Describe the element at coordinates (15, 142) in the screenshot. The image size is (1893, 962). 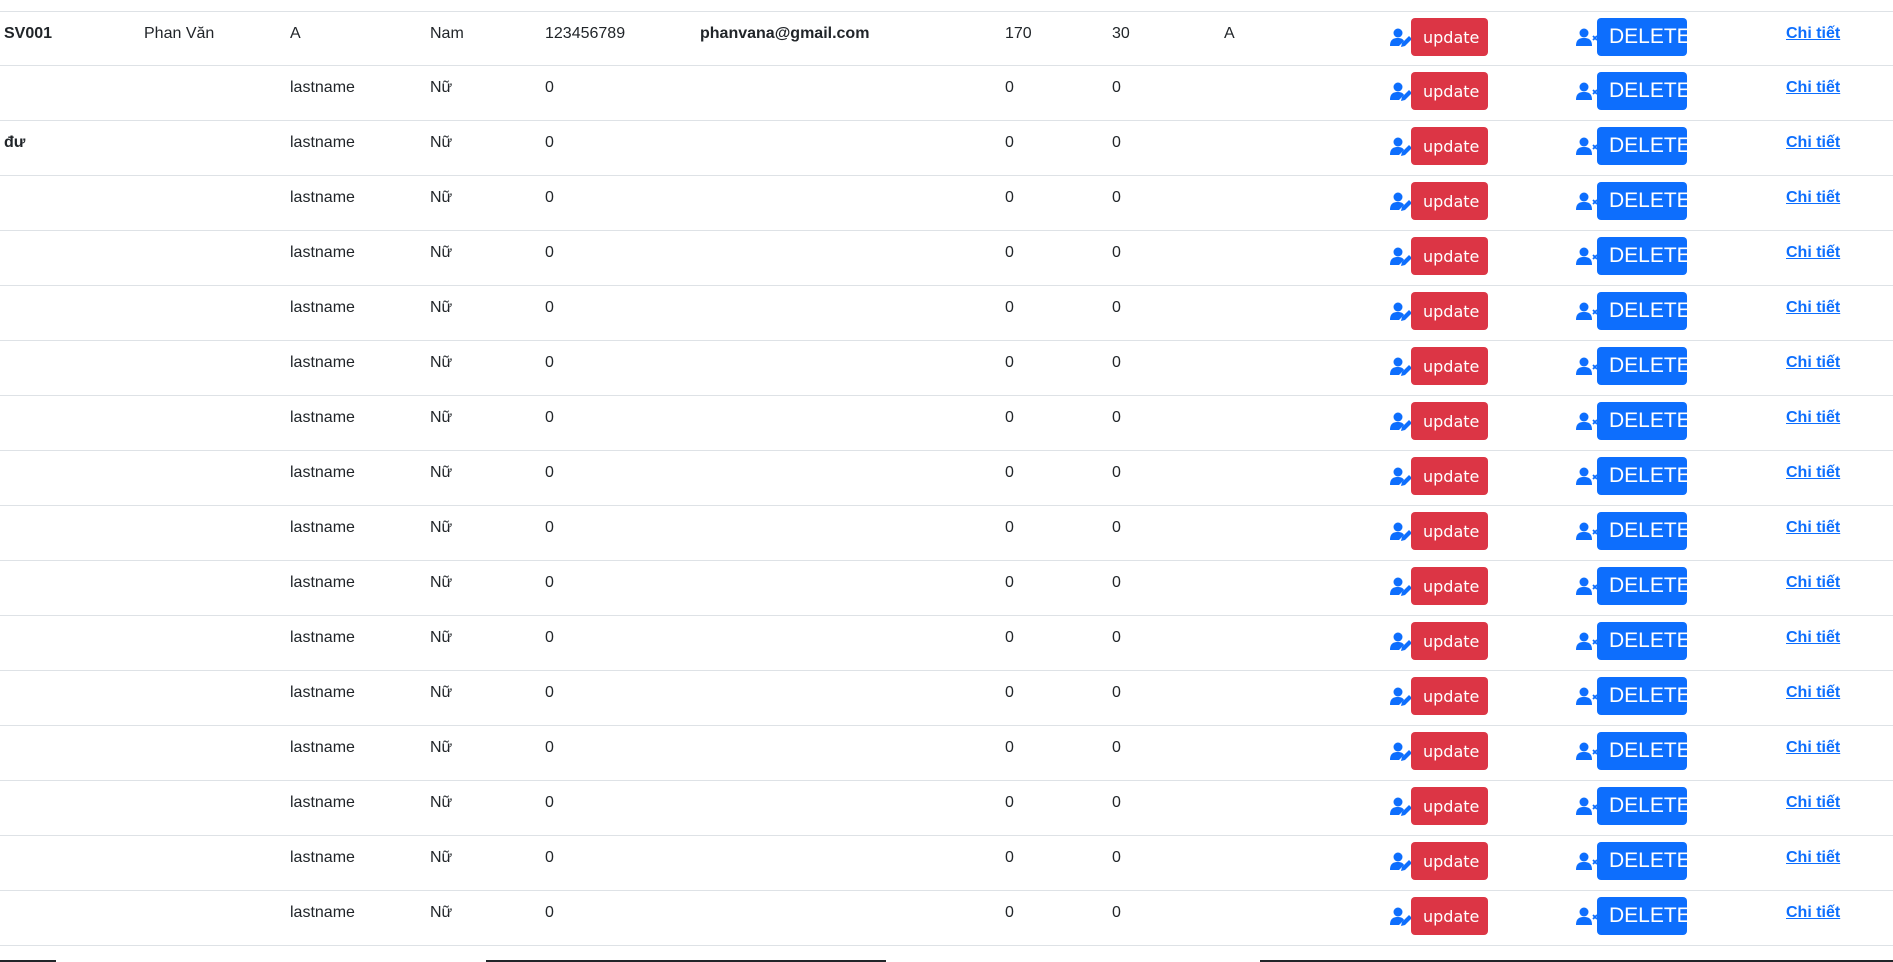
I see `student-id-cell: đư` at that location.